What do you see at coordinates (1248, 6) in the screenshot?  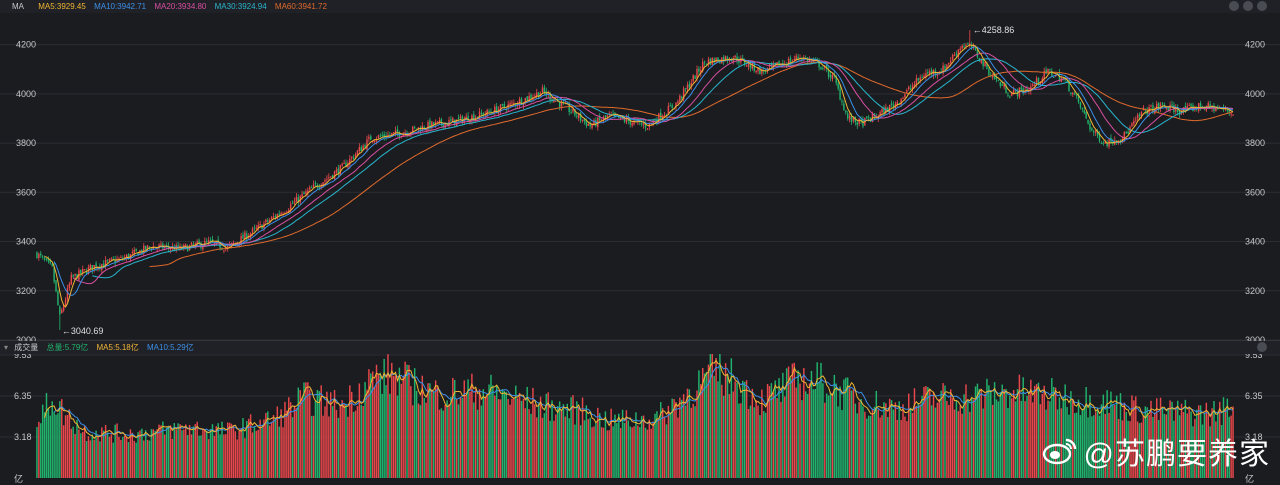 I see `minimize-icon` at bounding box center [1248, 6].